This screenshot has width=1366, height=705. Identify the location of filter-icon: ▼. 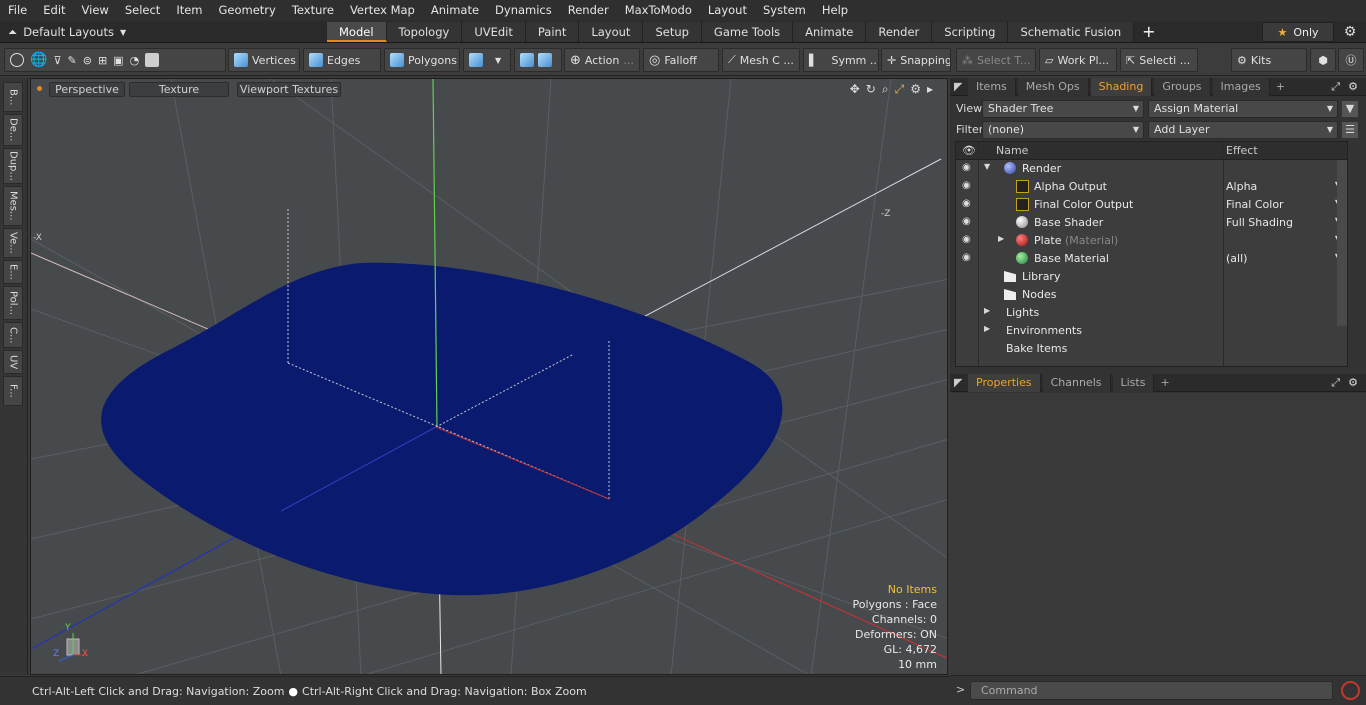
(1350, 108).